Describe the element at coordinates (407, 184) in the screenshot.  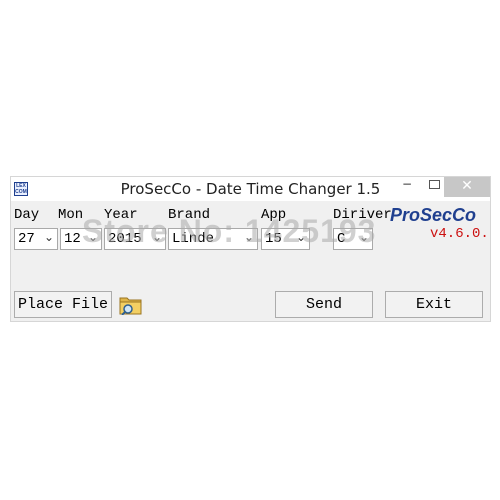
I see `minimize-icon: −` at that location.